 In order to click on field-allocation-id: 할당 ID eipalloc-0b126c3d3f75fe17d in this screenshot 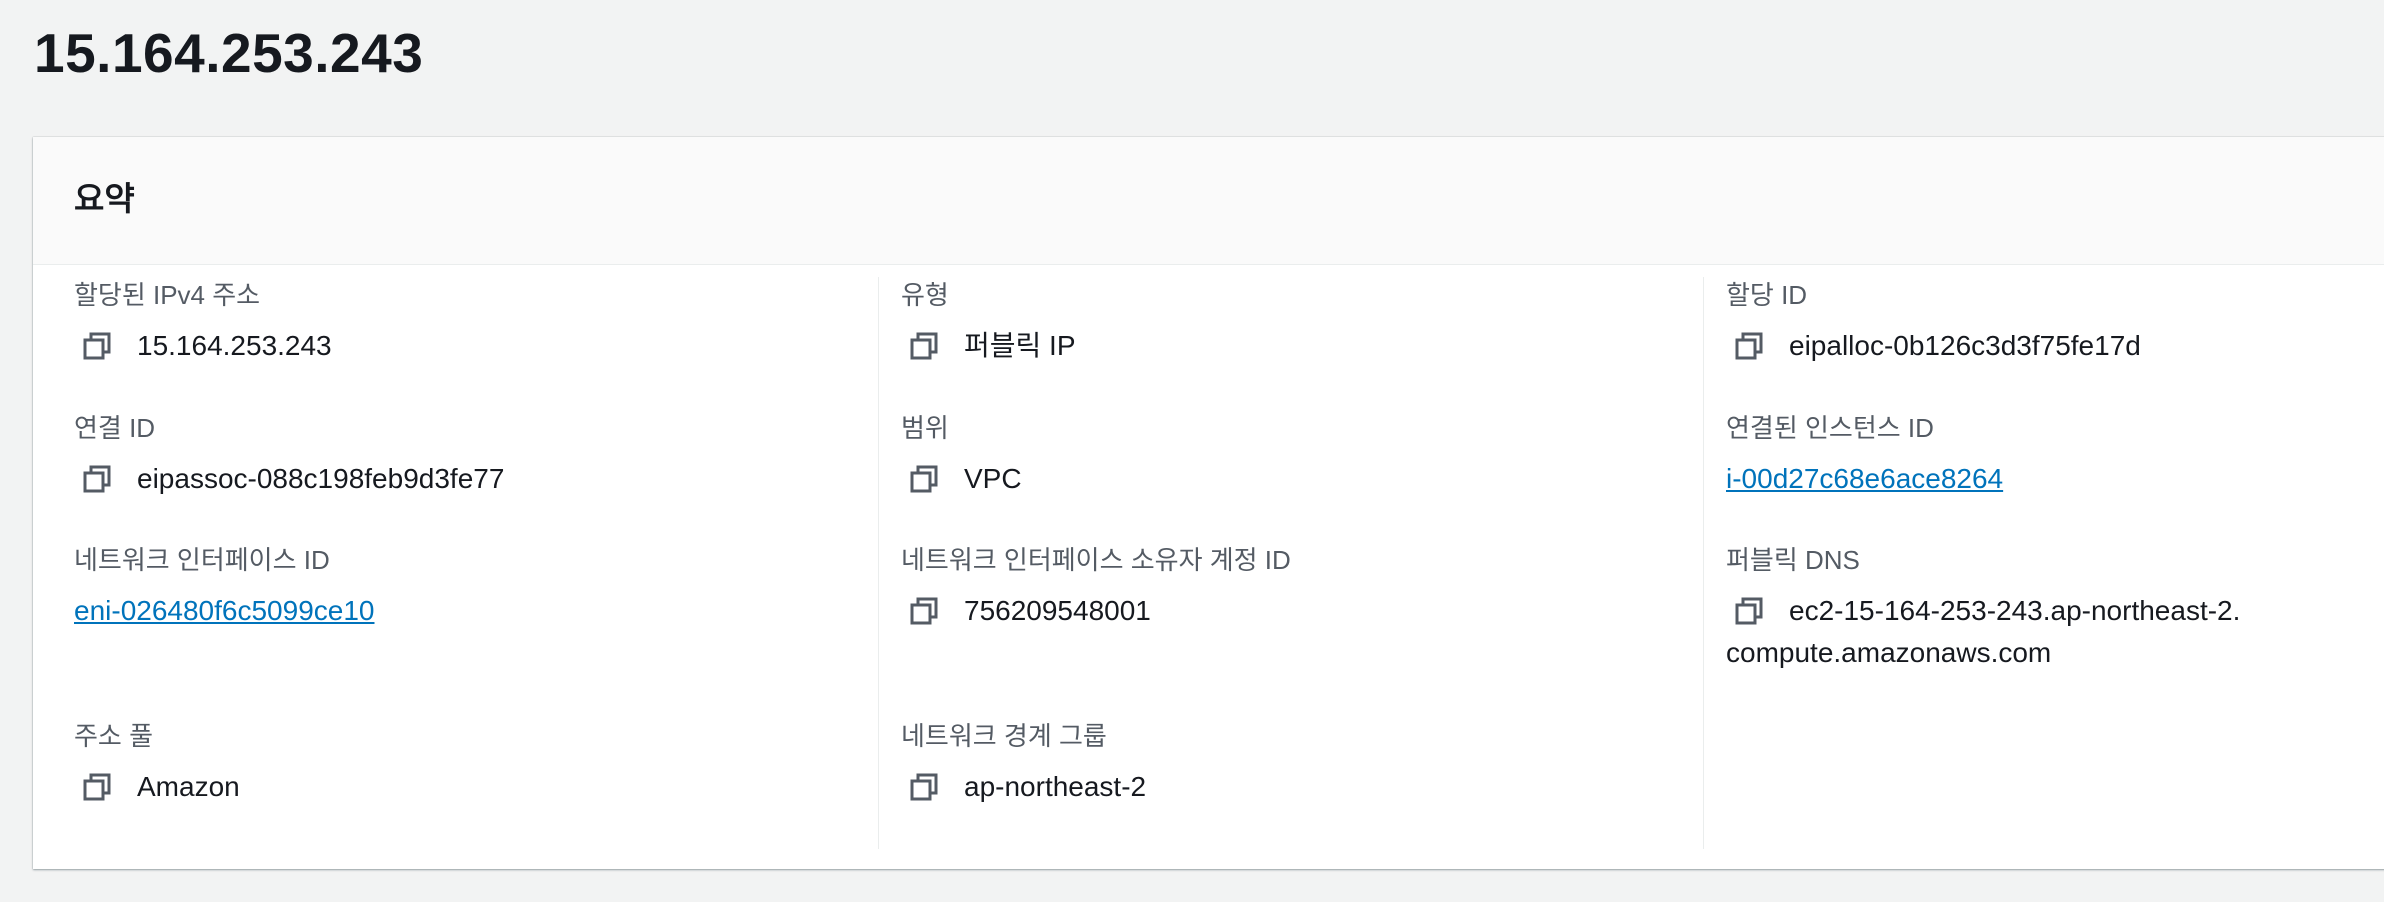, I will do `click(2055, 322)`.